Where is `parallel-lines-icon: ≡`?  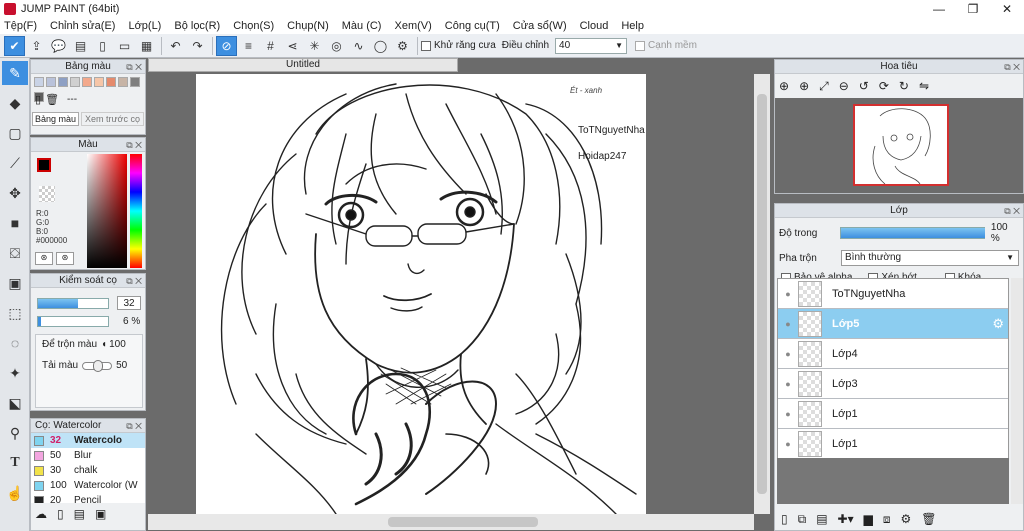
parallel-lines-icon: ≡ is located at coordinates (248, 46).